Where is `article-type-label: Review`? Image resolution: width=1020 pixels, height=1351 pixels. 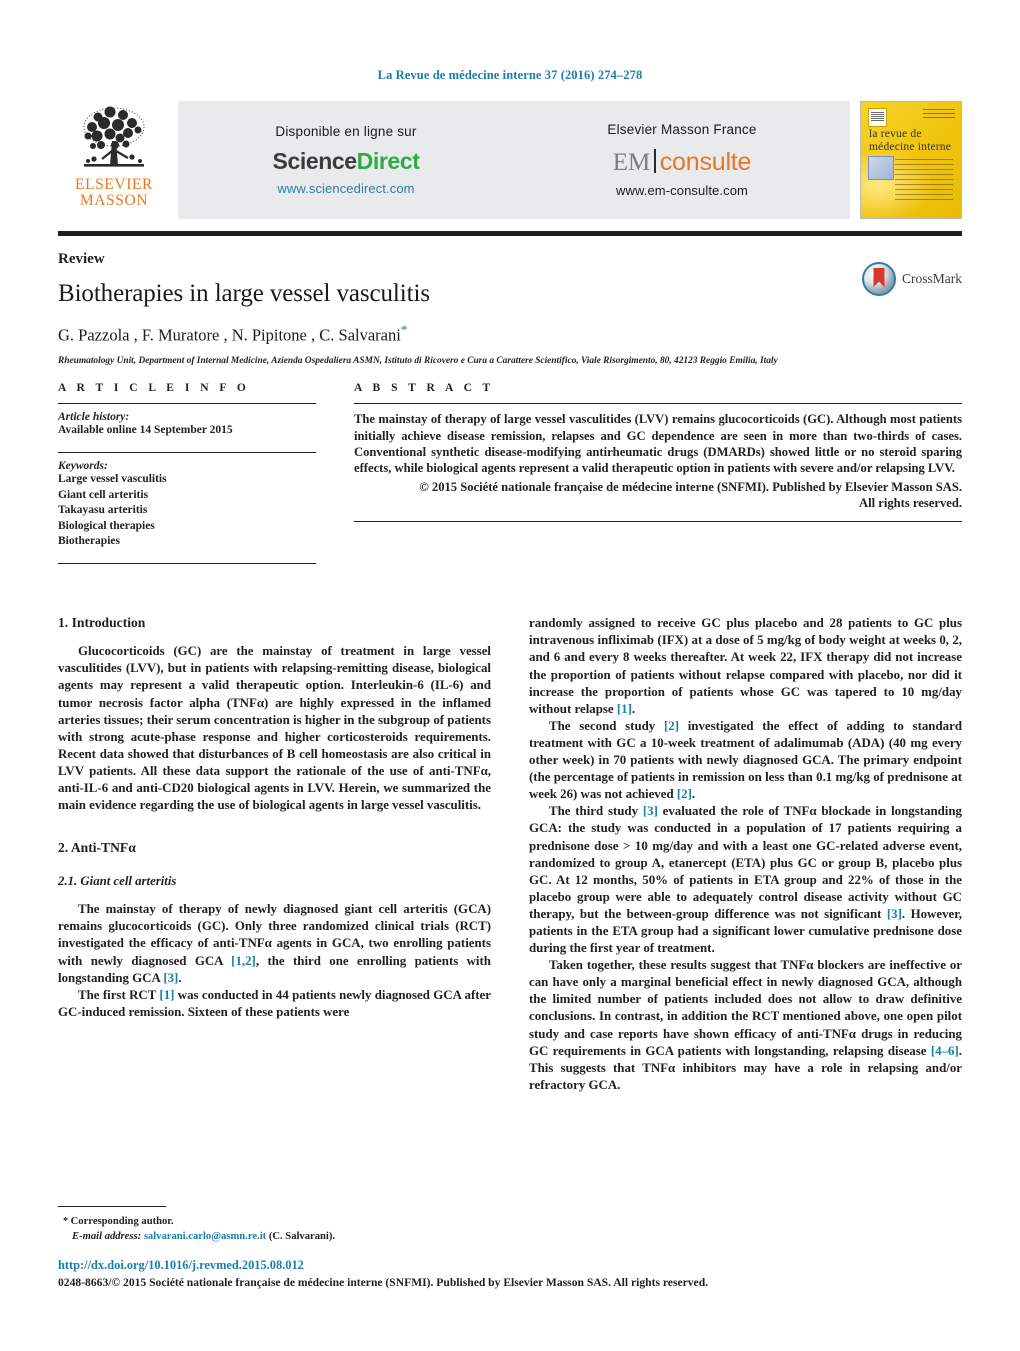
article-type-label: Review is located at coordinates (81, 259).